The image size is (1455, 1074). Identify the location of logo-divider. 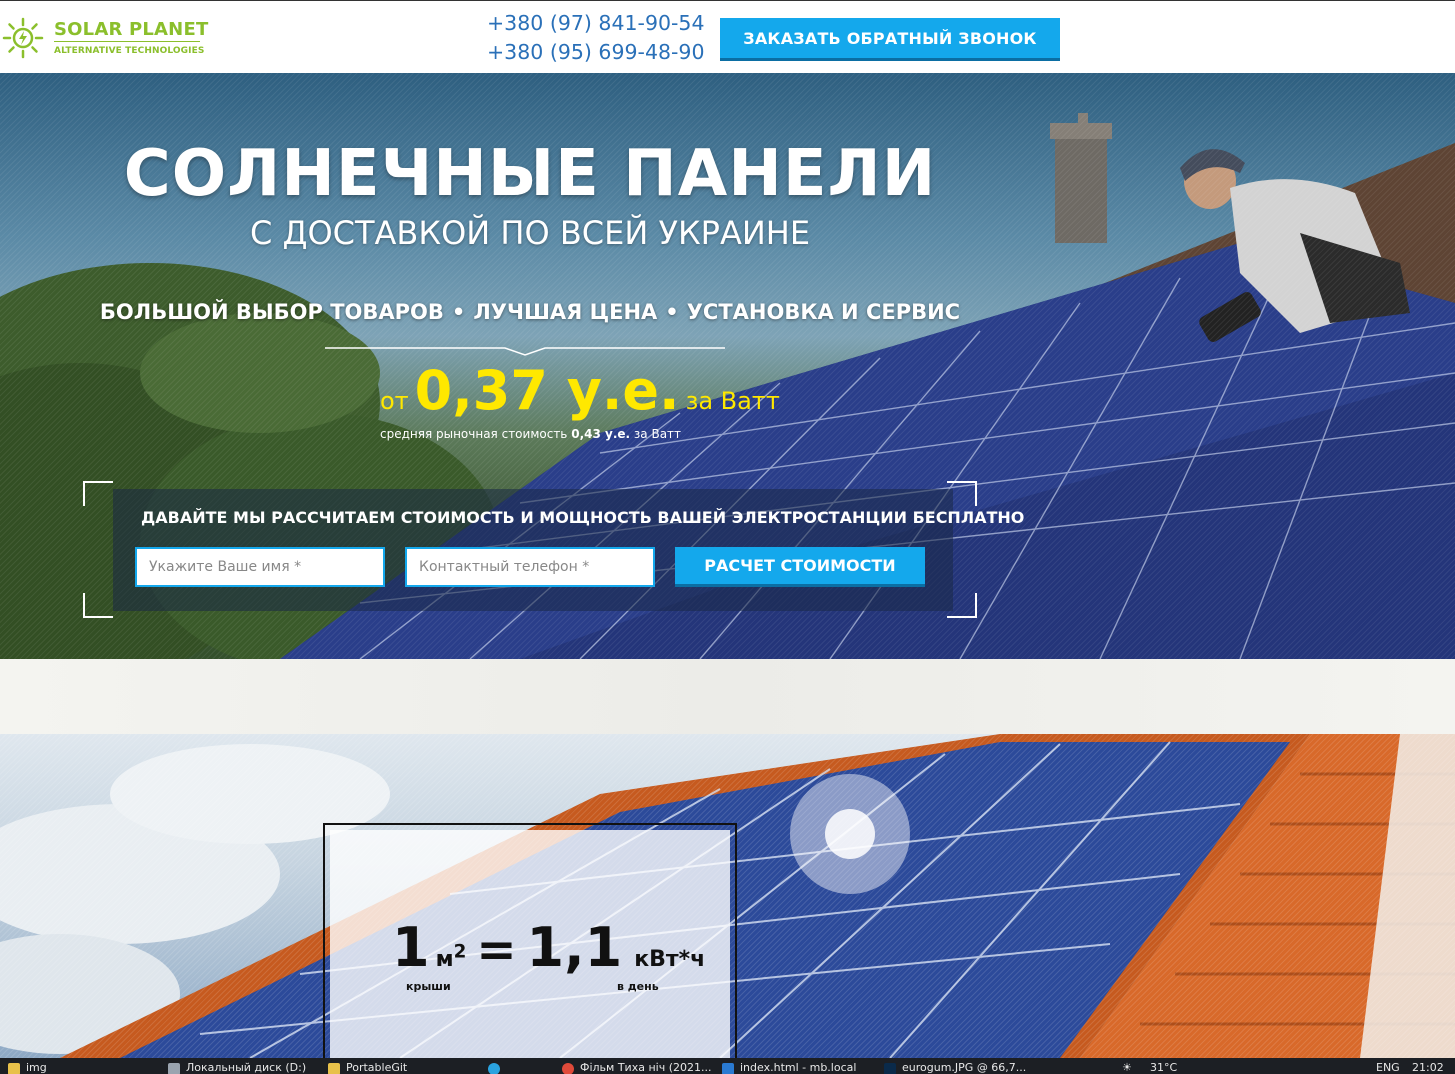
(127, 41).